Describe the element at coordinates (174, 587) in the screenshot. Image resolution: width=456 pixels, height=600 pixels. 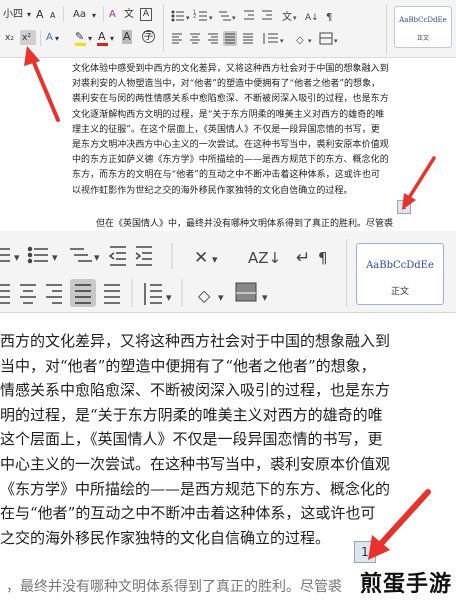
I see `doc-line: ，最终并没有哪种文明体系得到了真正的胜利。尽管裘` at that location.